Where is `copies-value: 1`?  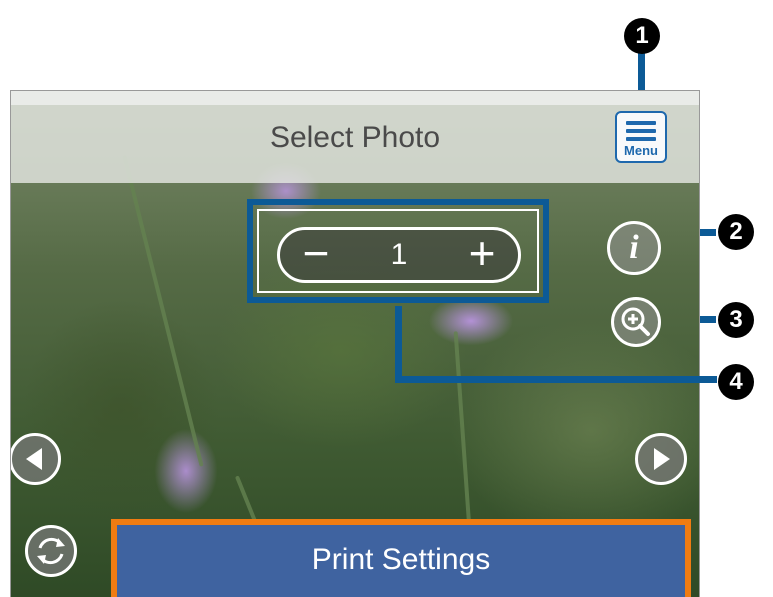
copies-value: 1 is located at coordinates (399, 254).